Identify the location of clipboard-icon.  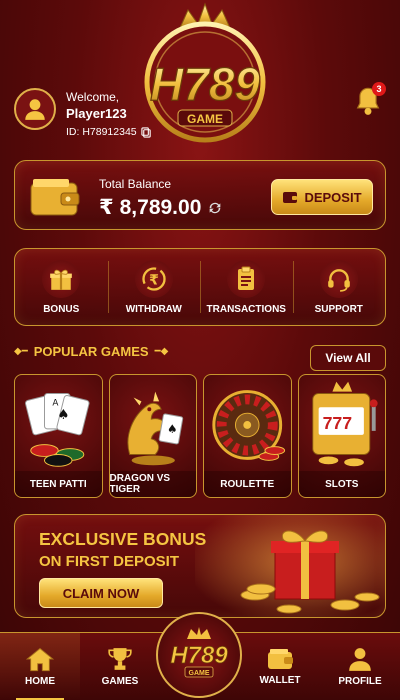
(246, 278).